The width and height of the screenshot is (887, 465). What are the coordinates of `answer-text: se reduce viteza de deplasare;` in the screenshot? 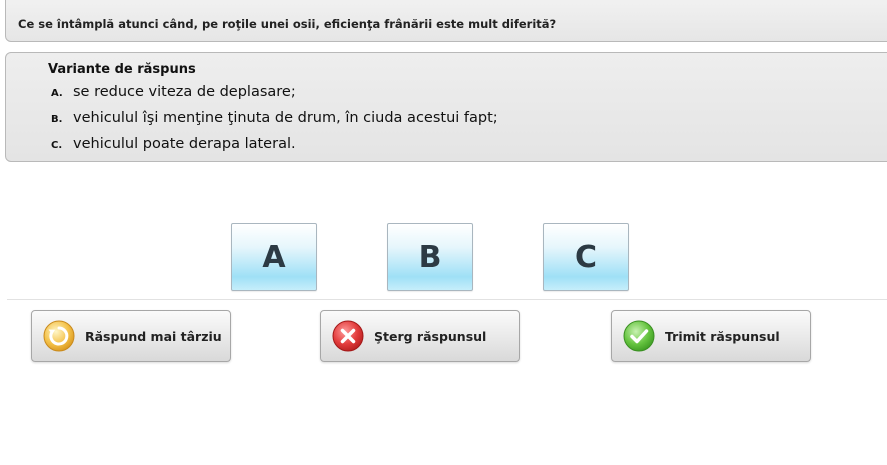 It's located at (184, 92).